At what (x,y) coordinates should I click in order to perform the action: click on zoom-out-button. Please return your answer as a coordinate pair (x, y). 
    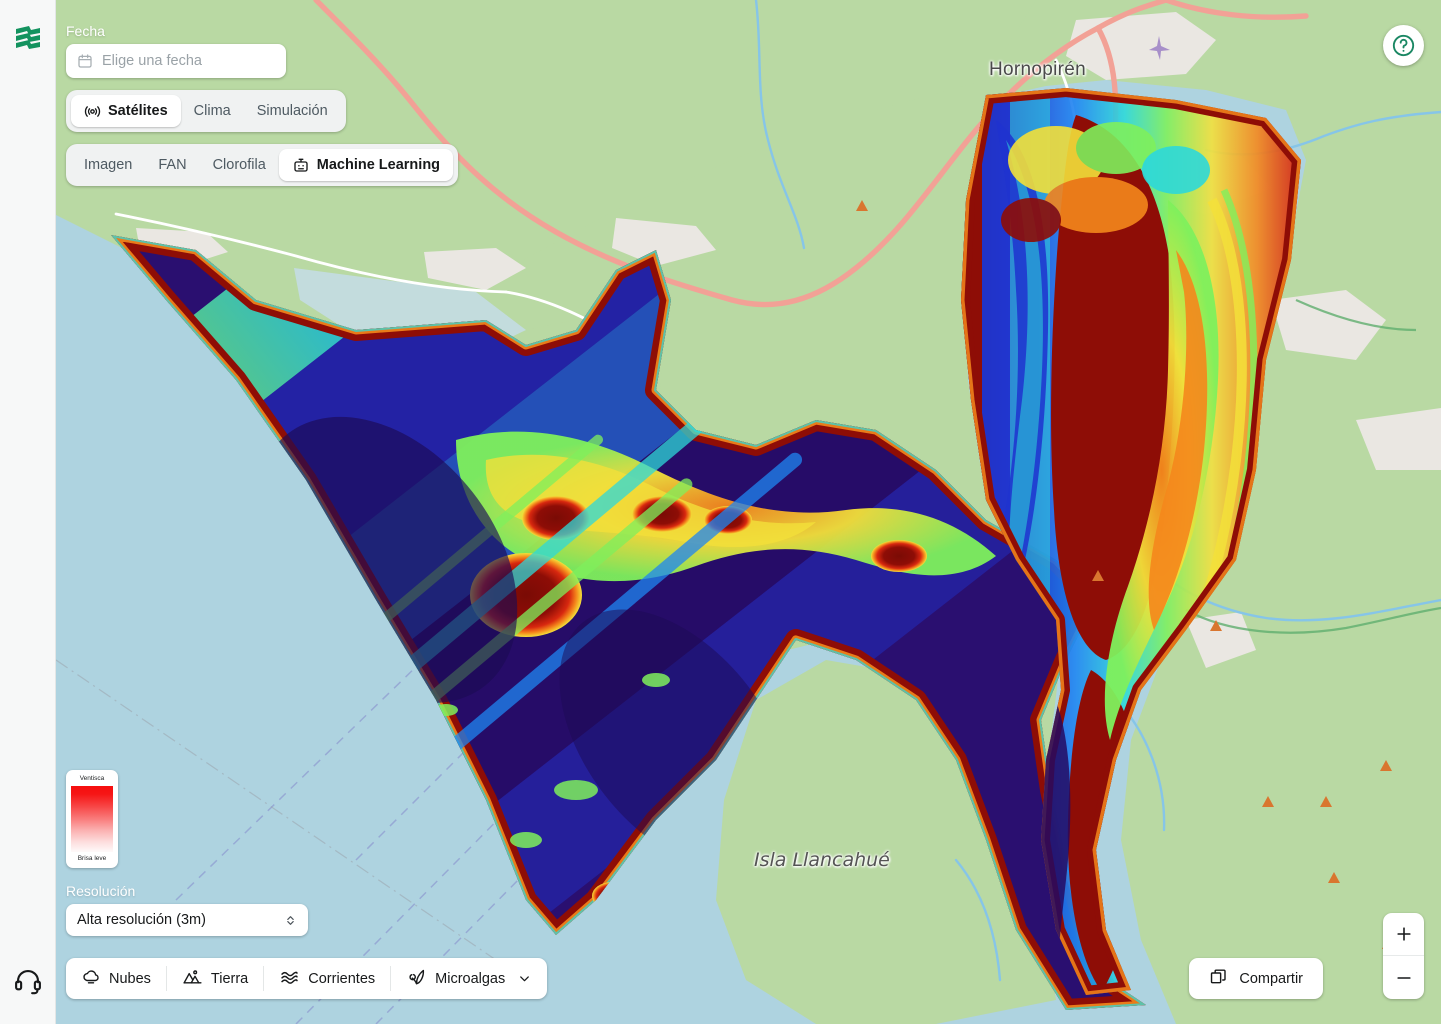
    Looking at the image, I should click on (1403, 977).